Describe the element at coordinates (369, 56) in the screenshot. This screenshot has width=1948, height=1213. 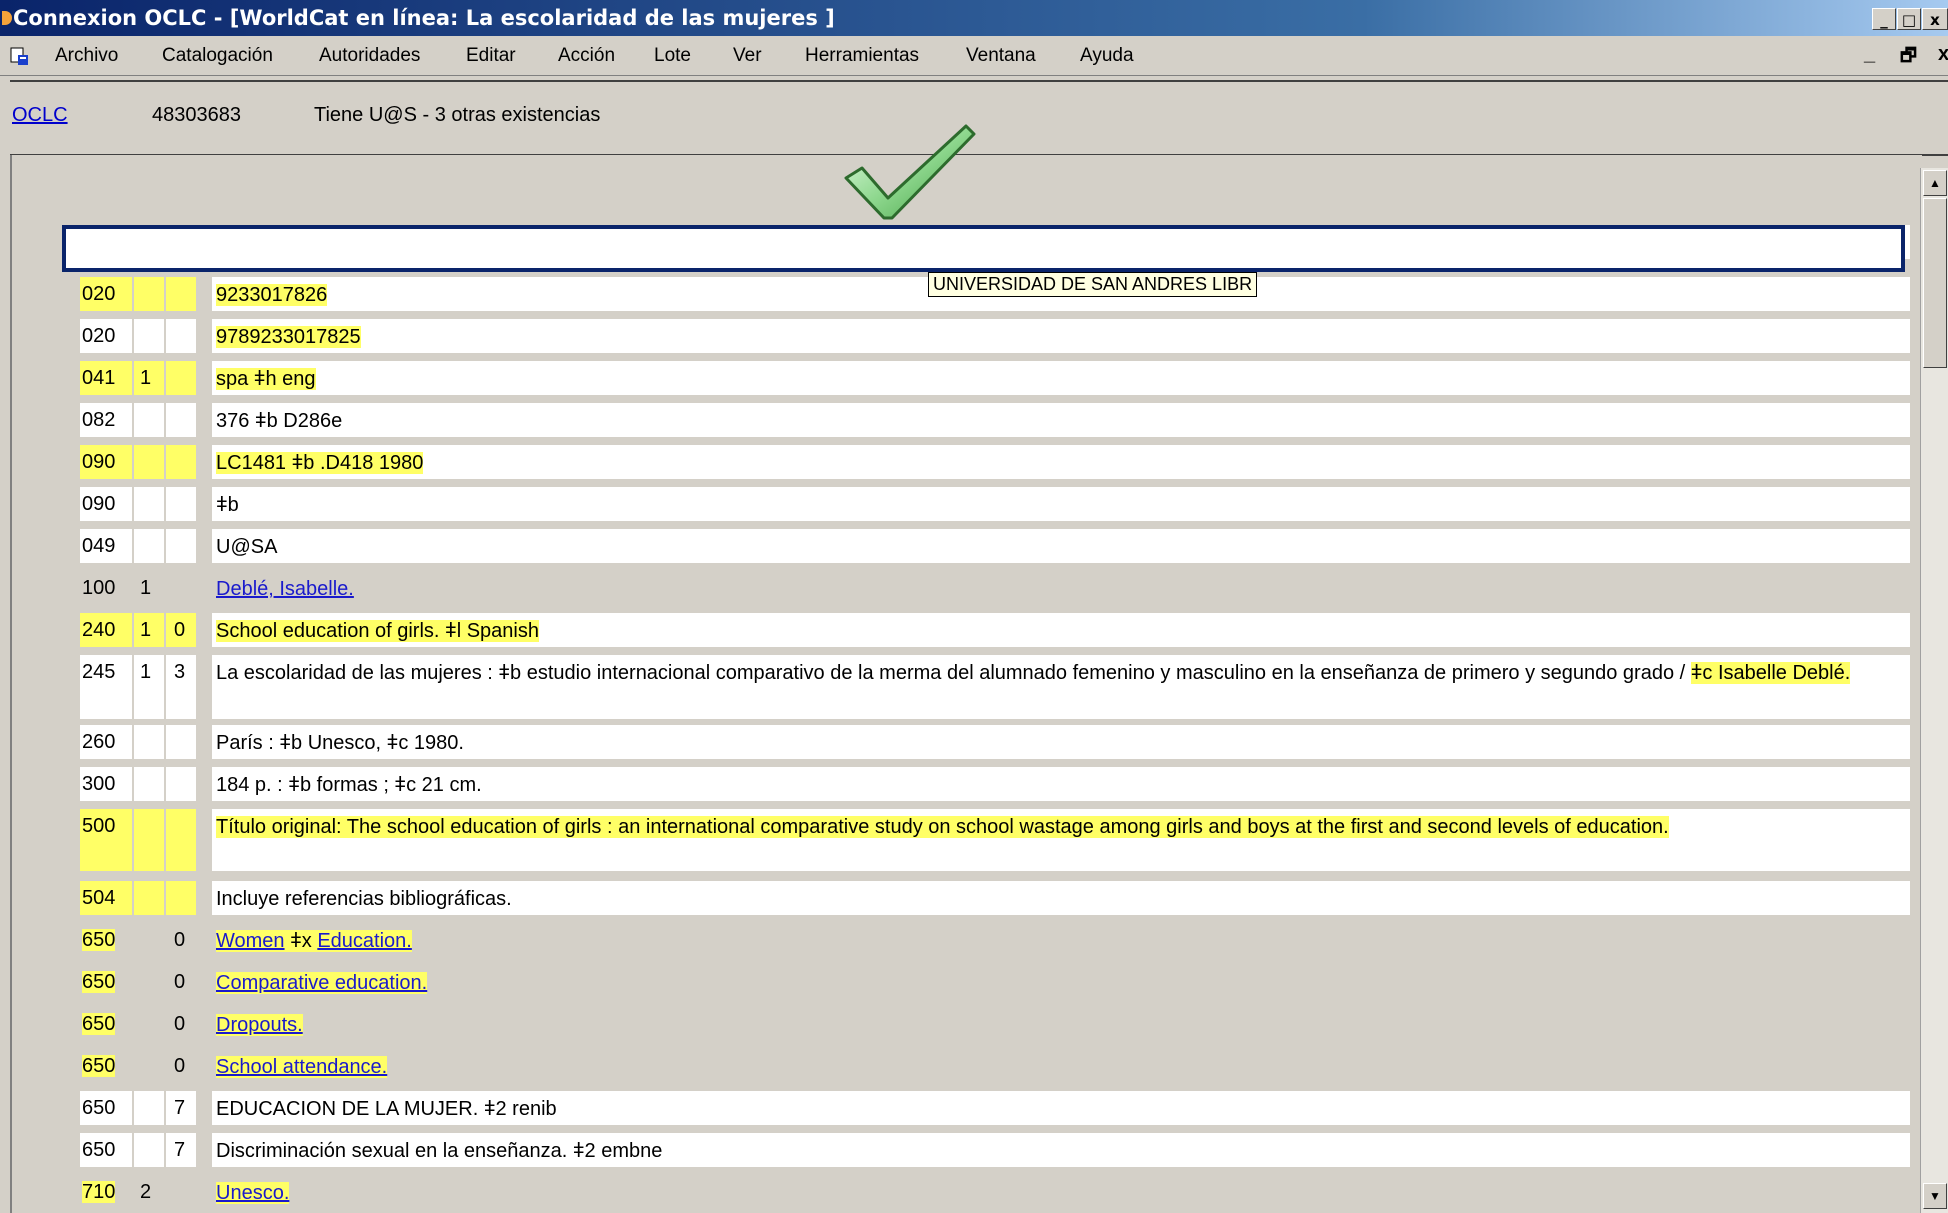
I see `menu-autoridades: Autoridades` at that location.